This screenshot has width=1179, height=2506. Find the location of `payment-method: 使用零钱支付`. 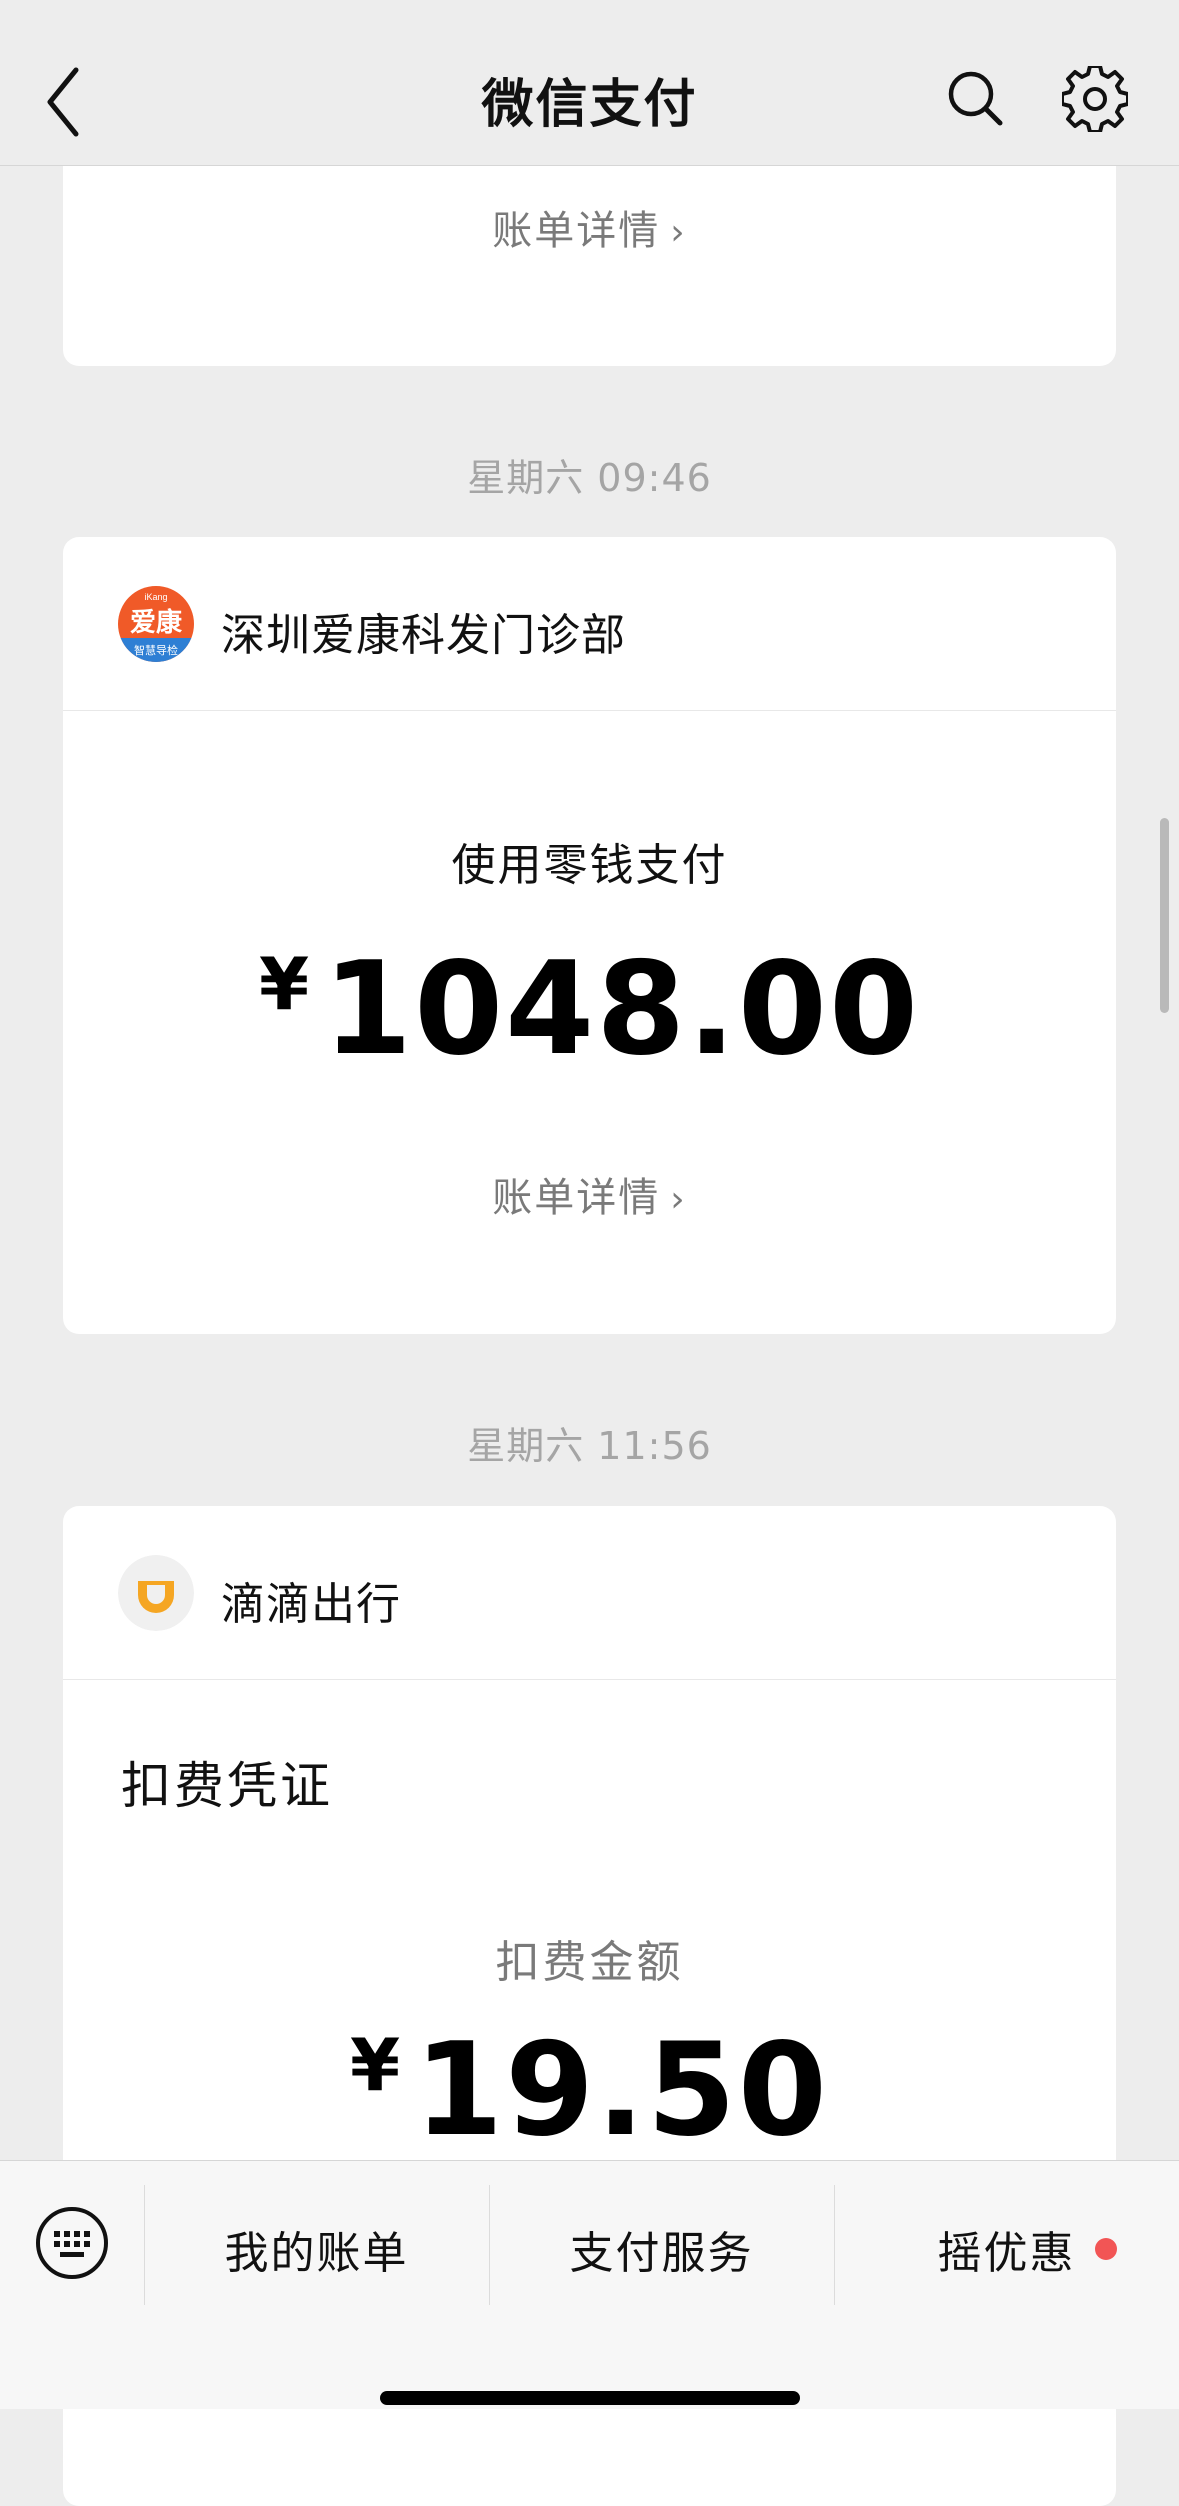

payment-method: 使用零钱支付 is located at coordinates (589, 865).